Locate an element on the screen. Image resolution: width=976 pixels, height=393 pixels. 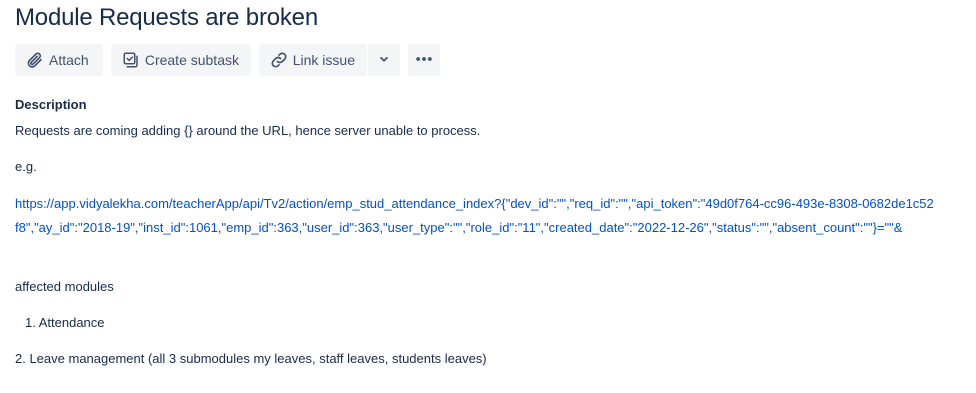
description-heading: Description is located at coordinates (51, 104).